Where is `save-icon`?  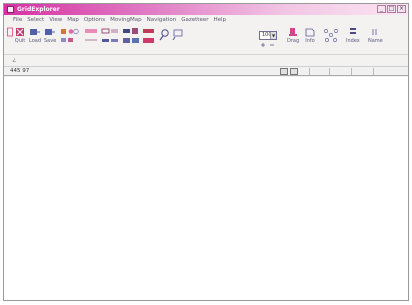 save-icon is located at coordinates (50, 32).